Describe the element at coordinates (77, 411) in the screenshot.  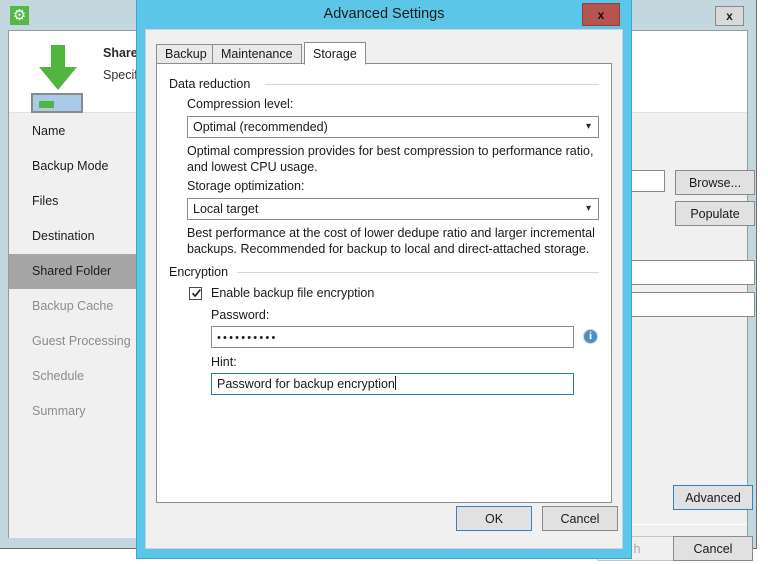
I see `sidebar-item-summary: Summary` at that location.